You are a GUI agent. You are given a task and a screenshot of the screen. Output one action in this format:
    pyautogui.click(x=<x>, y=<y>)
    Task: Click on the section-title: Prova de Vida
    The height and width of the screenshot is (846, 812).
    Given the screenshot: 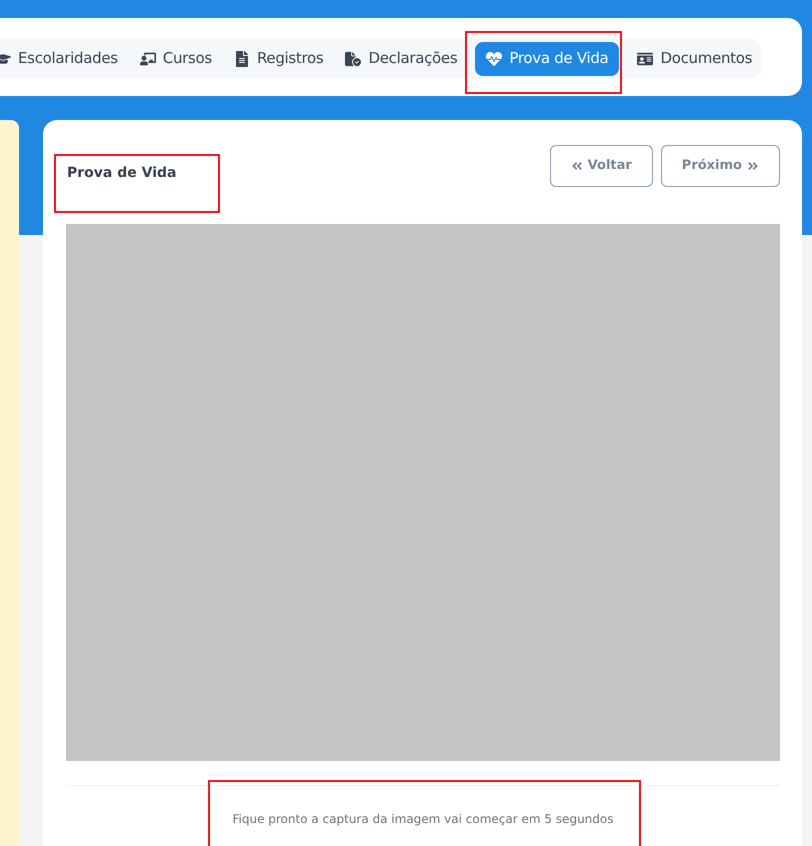 What is the action you would take?
    pyautogui.click(x=121, y=173)
    